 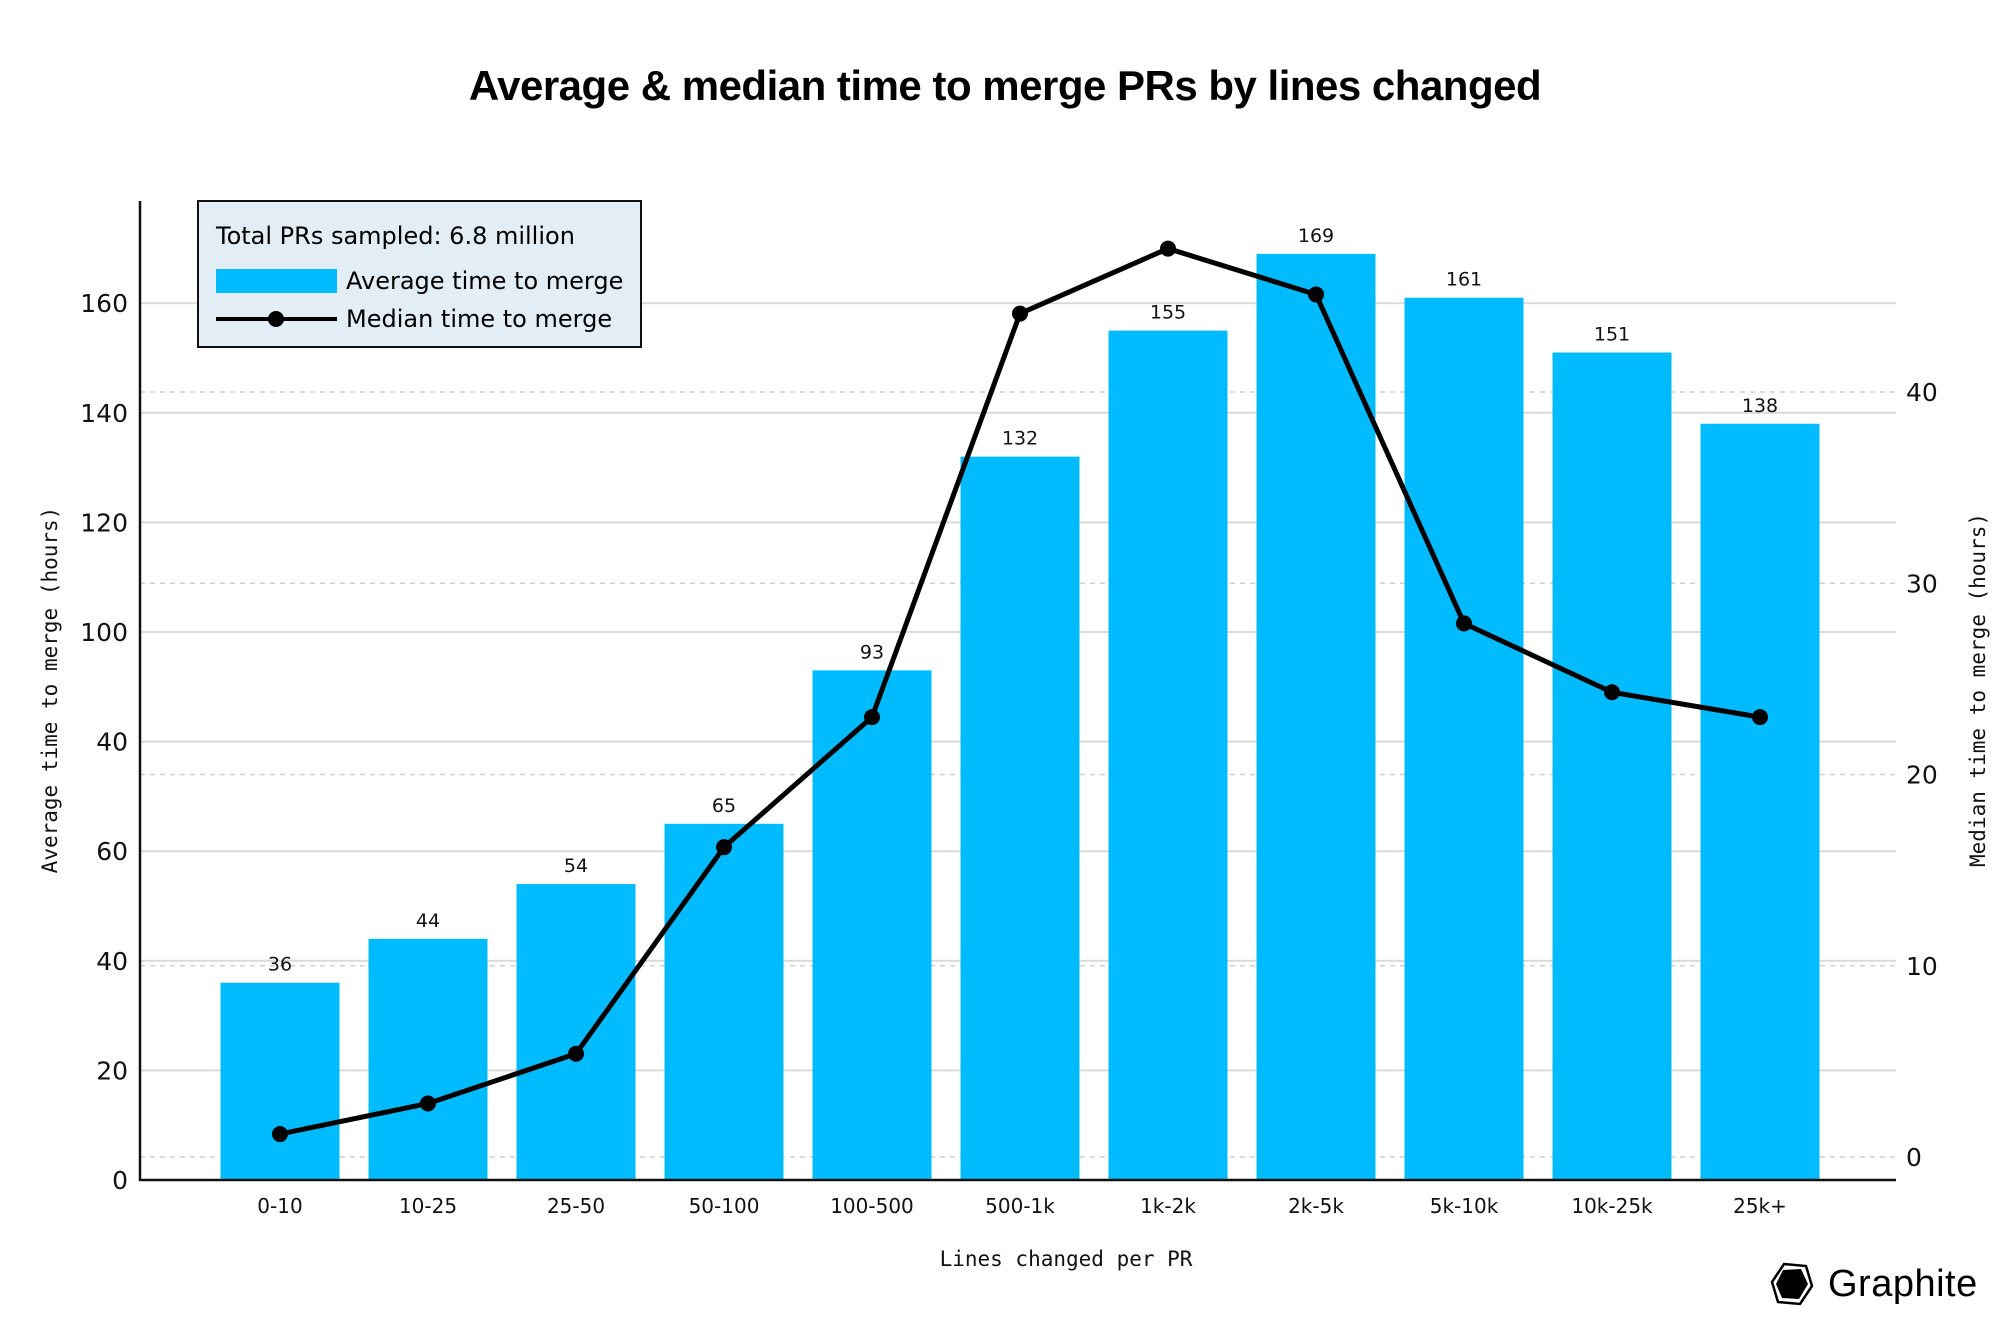 What do you see at coordinates (1464, 1206) in the screenshot?
I see `x-tick-label: 5k-10k` at bounding box center [1464, 1206].